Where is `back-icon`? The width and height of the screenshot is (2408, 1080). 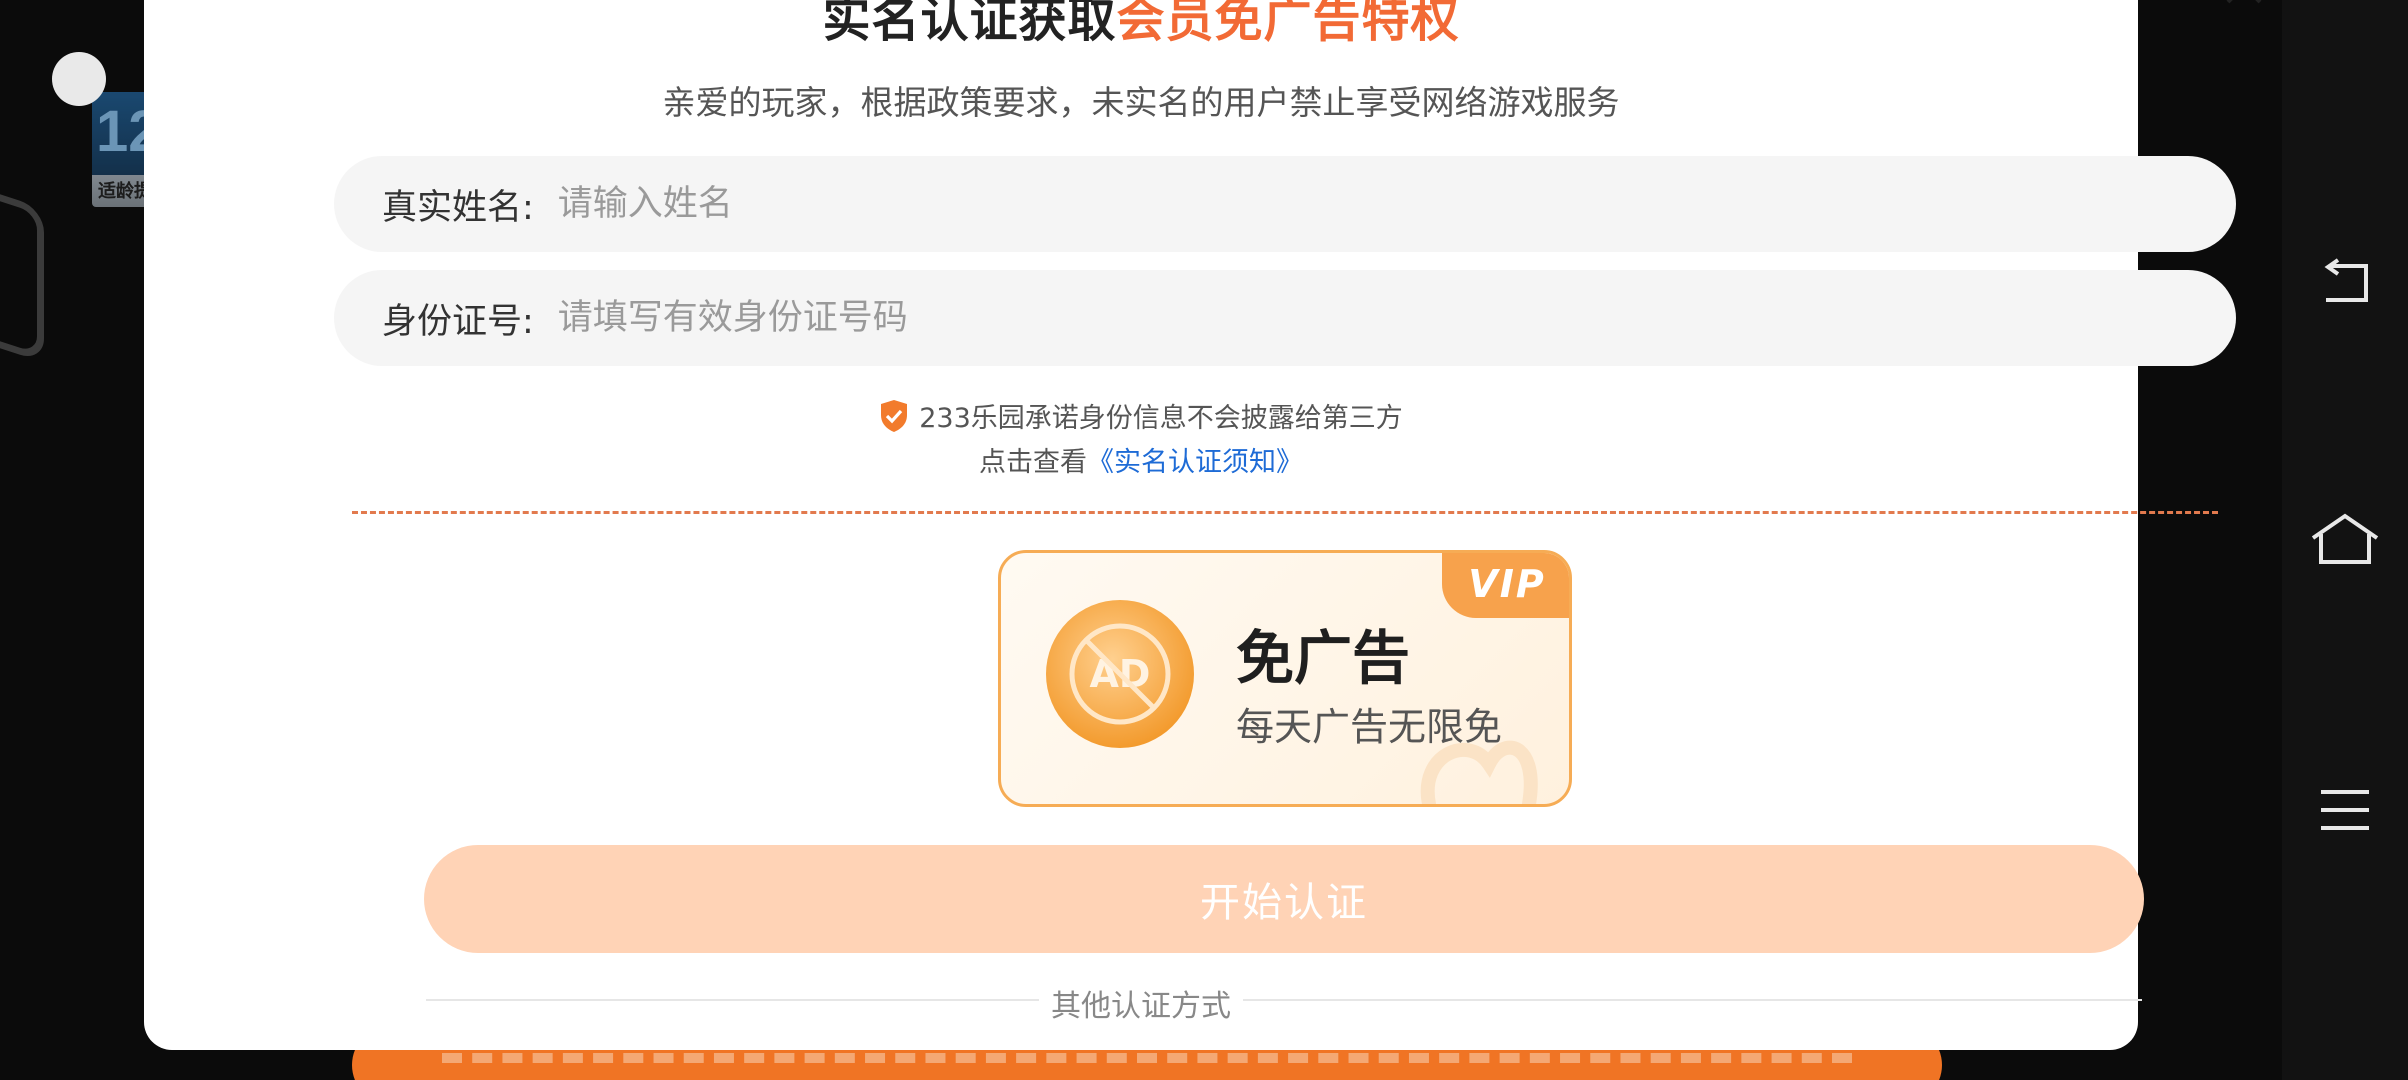 back-icon is located at coordinates (2345, 283).